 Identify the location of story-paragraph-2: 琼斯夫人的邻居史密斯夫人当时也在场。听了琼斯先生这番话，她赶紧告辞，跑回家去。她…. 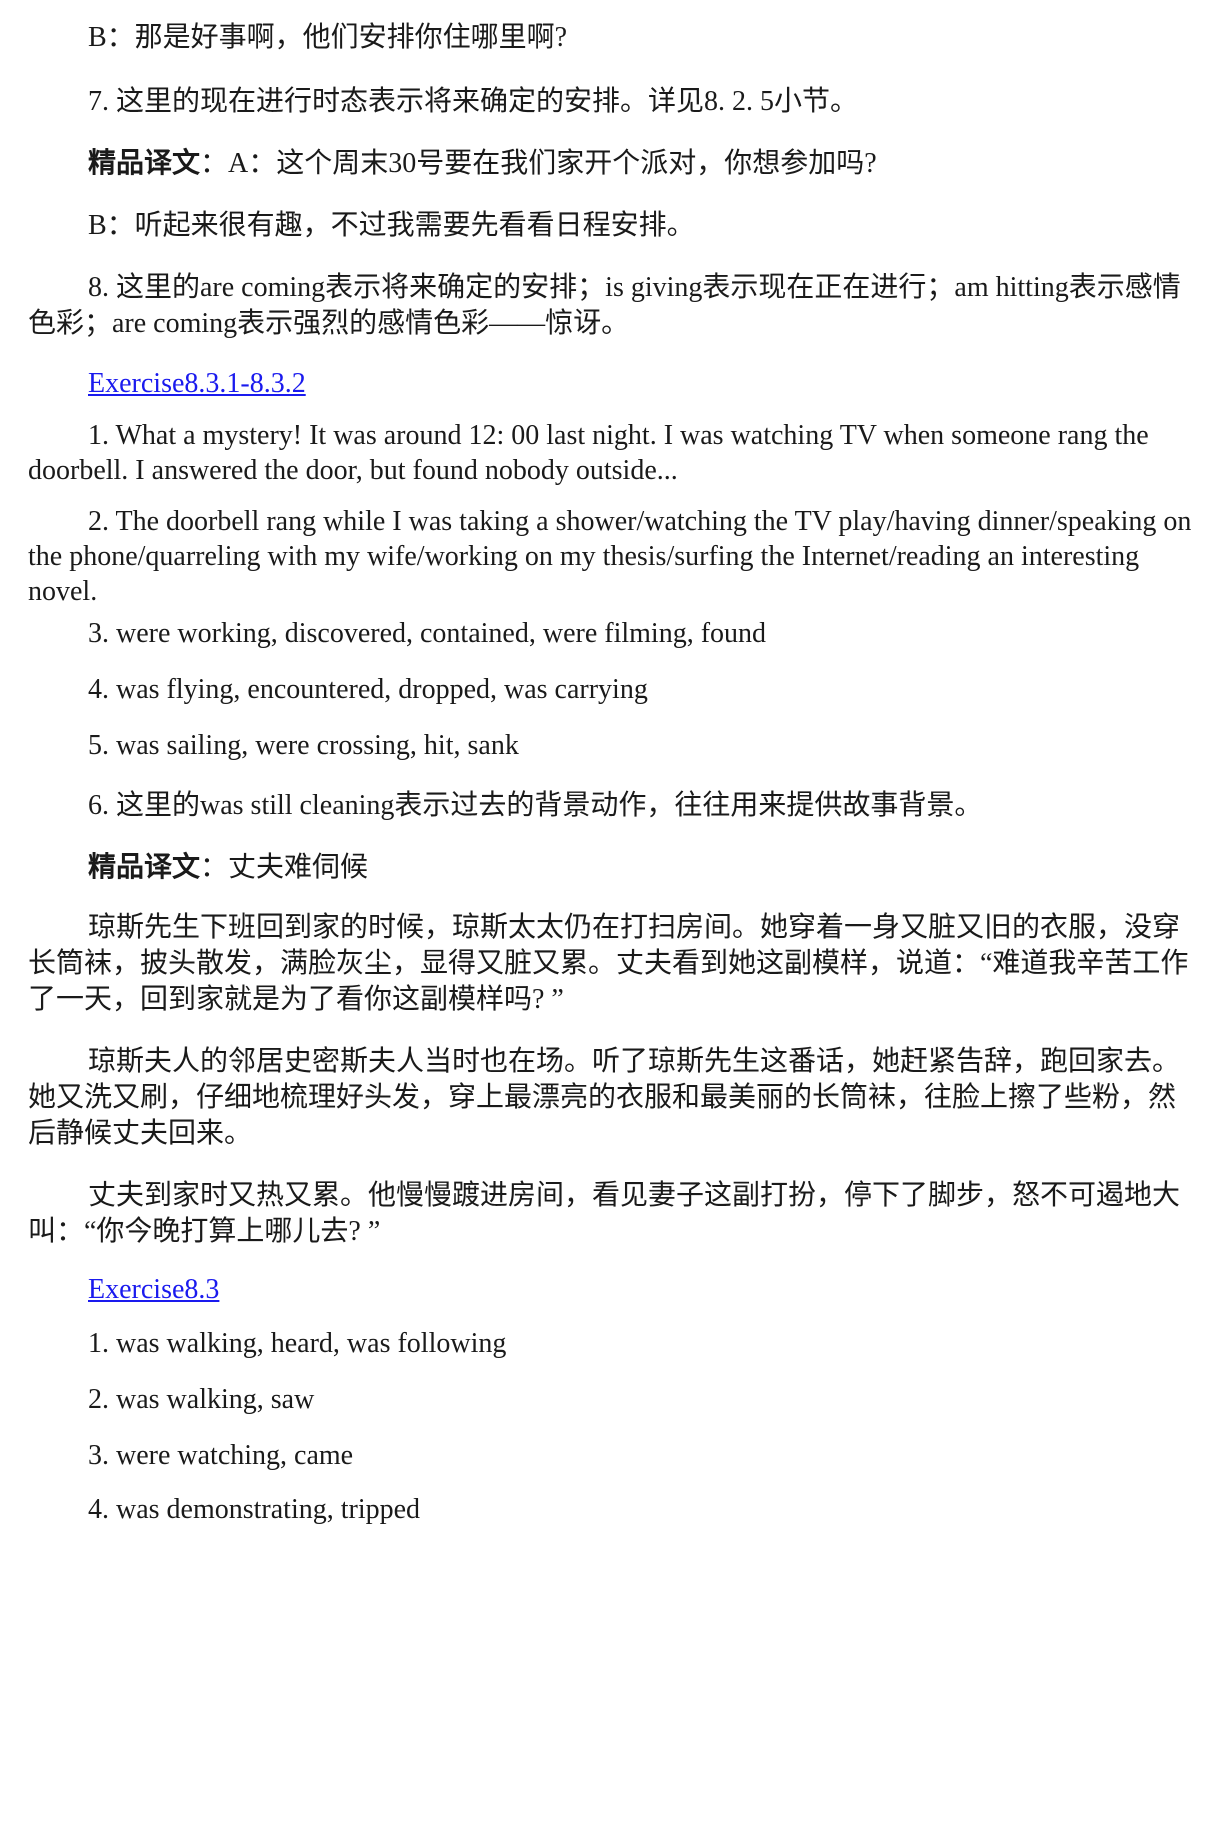
(604, 1097).